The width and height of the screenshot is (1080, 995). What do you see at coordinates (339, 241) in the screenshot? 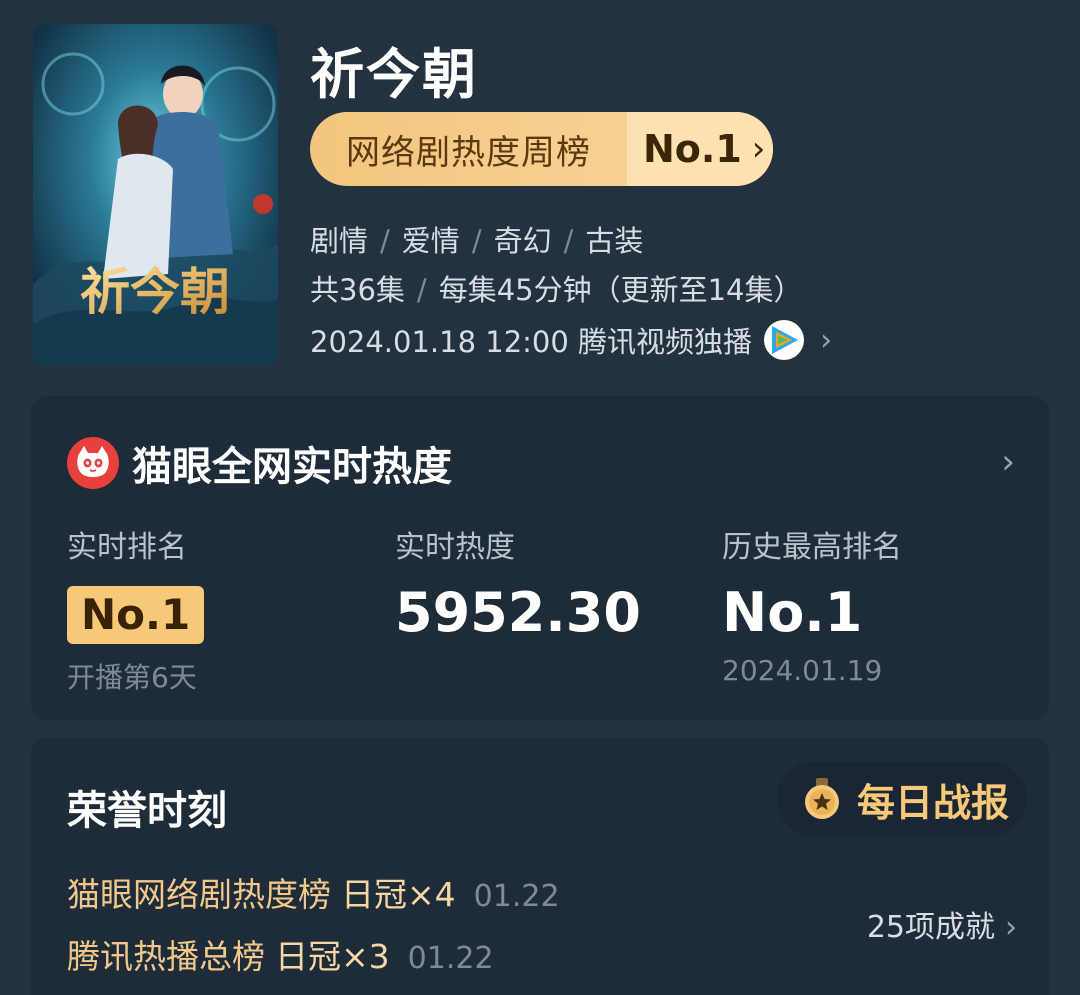
I see `genre-tag: 剧情` at bounding box center [339, 241].